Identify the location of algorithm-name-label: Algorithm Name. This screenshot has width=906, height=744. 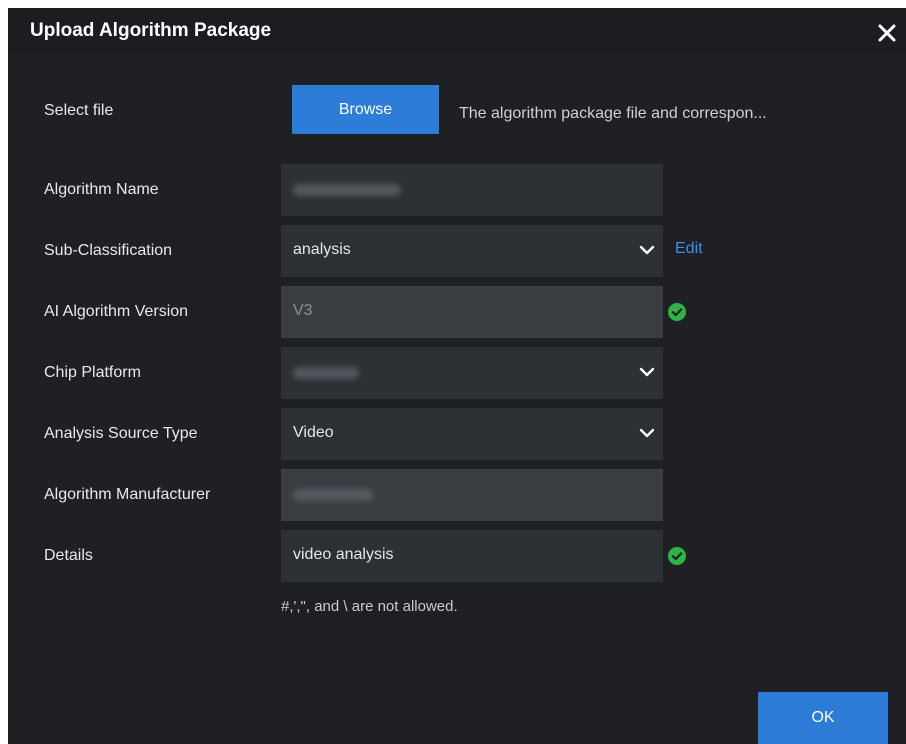
(101, 189).